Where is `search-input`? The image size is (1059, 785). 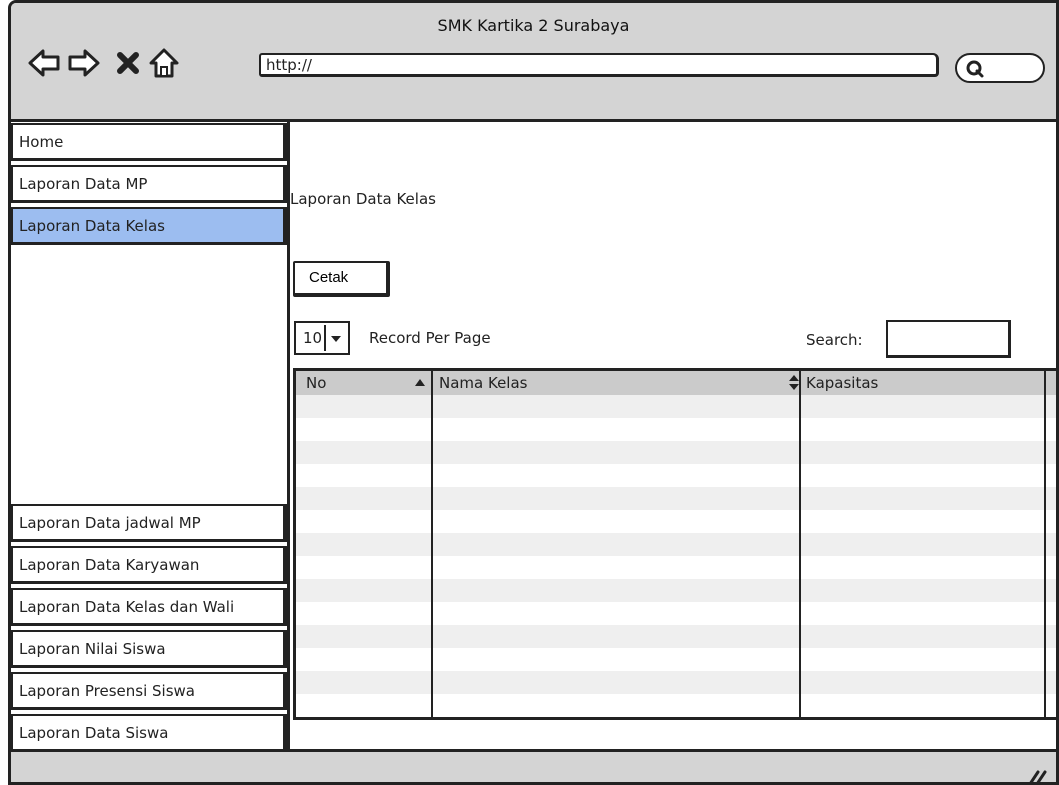 search-input is located at coordinates (948, 339).